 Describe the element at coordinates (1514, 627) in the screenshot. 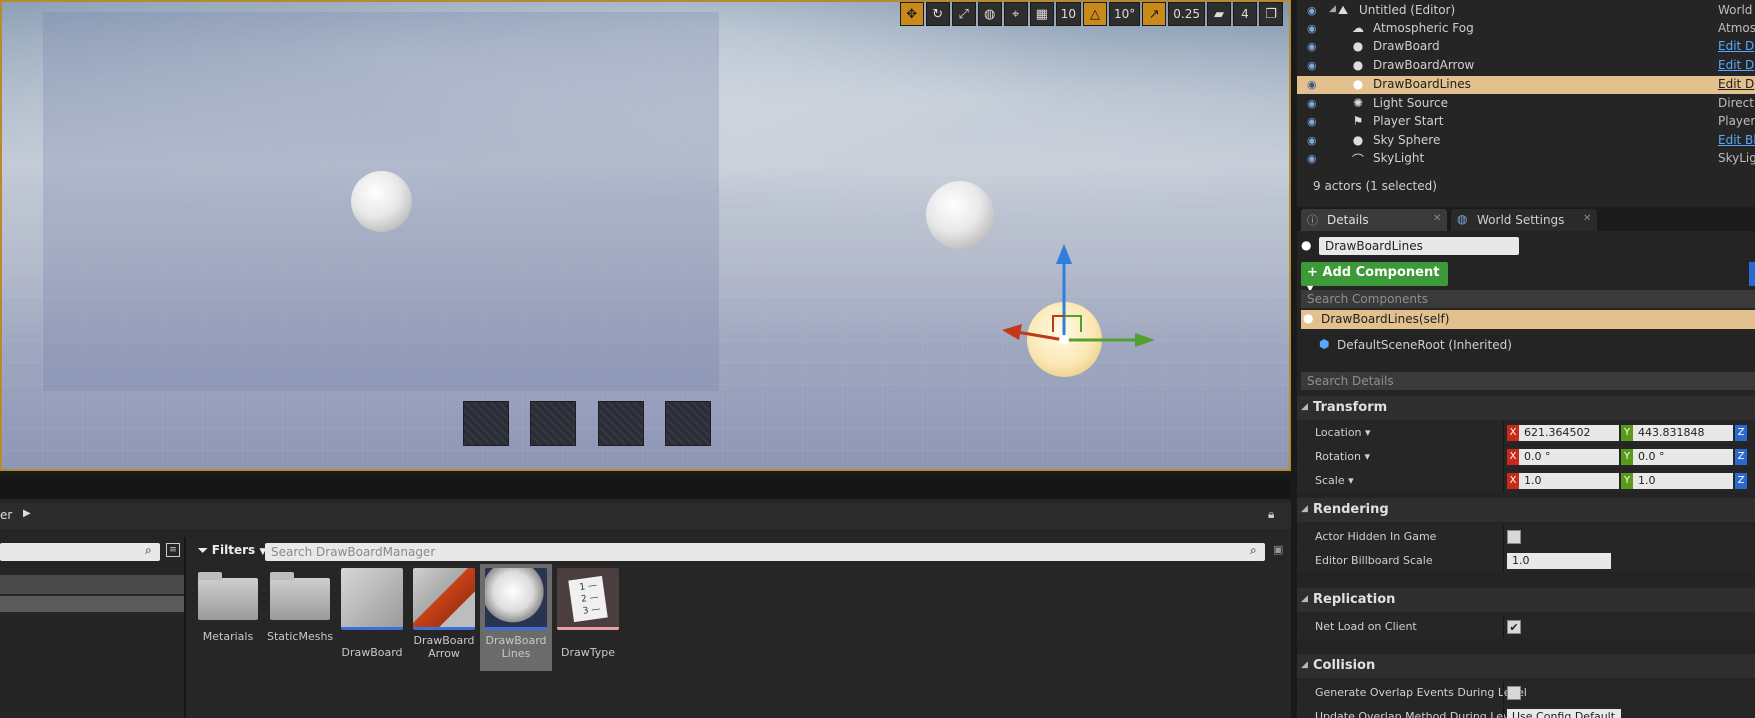

I see `net-load-checkbox: ✔` at that location.